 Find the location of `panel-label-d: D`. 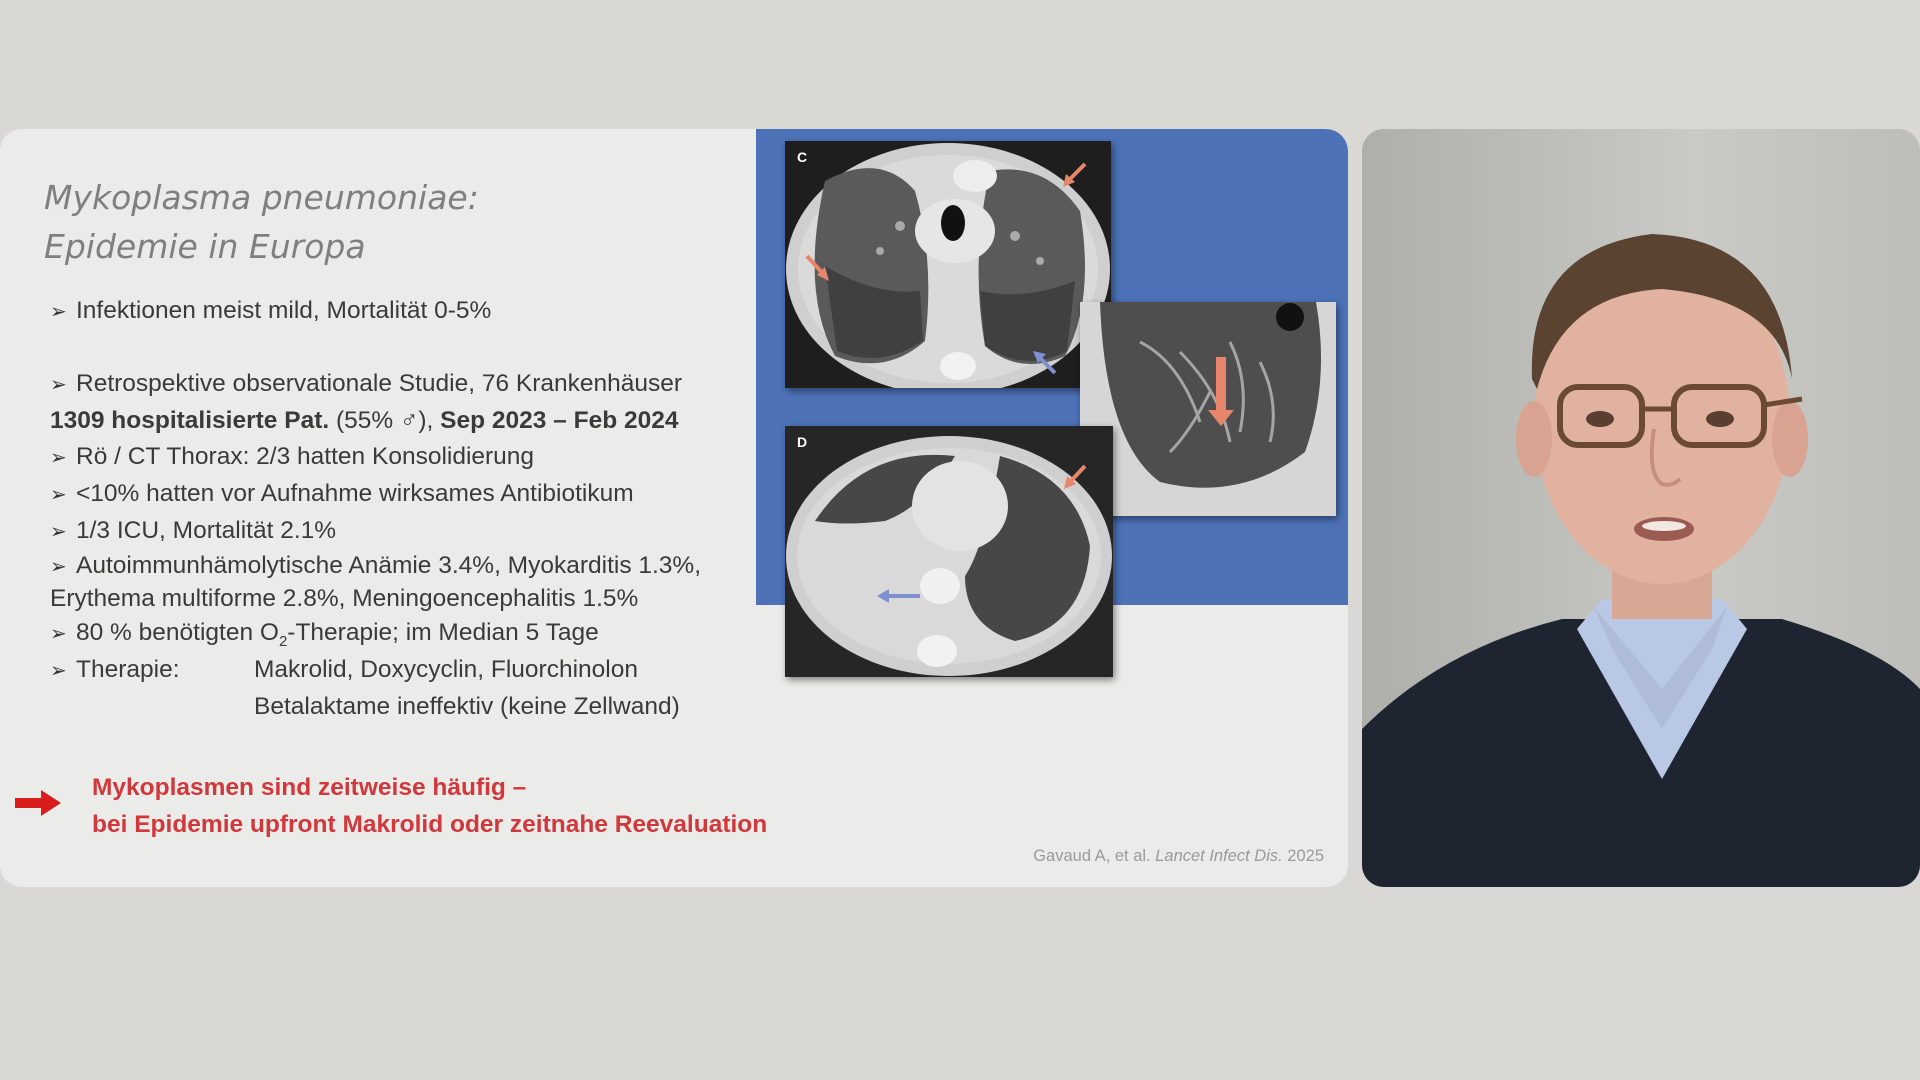

panel-label-d: D is located at coordinates (802, 442).